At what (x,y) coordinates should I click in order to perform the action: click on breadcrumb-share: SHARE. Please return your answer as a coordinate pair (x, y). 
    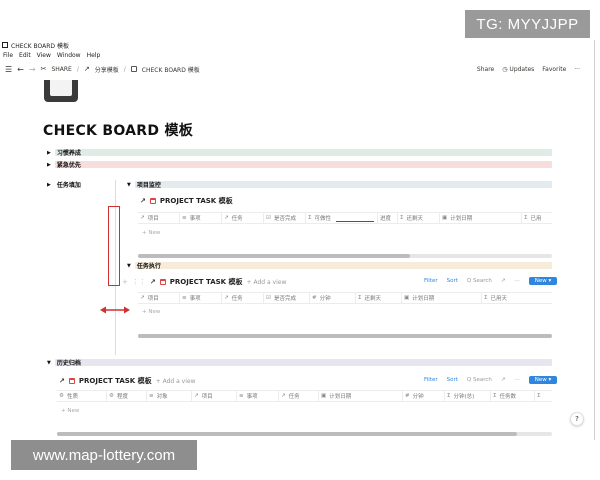
    Looking at the image, I should click on (61, 69).